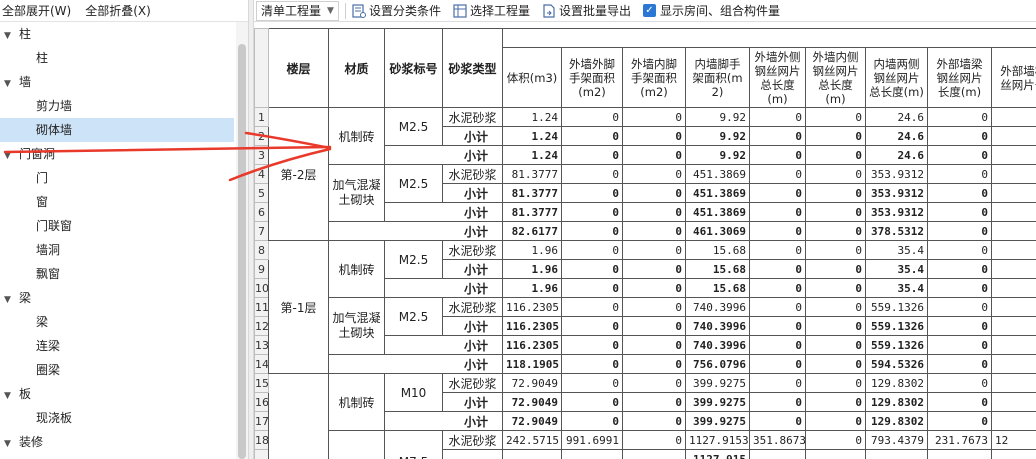 The width and height of the screenshot is (1036, 459). I want to click on data-cell: 594.5326, so click(896, 364).